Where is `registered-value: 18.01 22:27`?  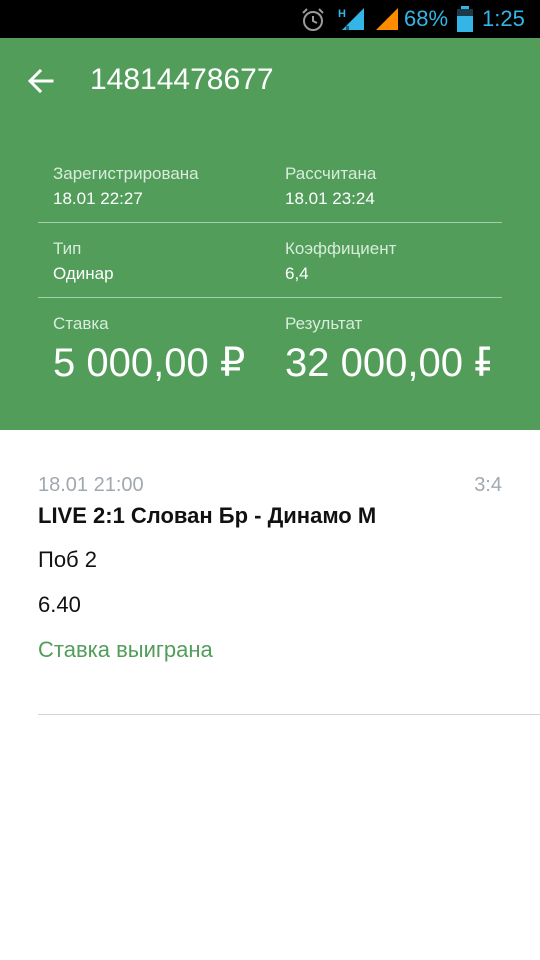 registered-value: 18.01 22:27 is located at coordinates (98, 198).